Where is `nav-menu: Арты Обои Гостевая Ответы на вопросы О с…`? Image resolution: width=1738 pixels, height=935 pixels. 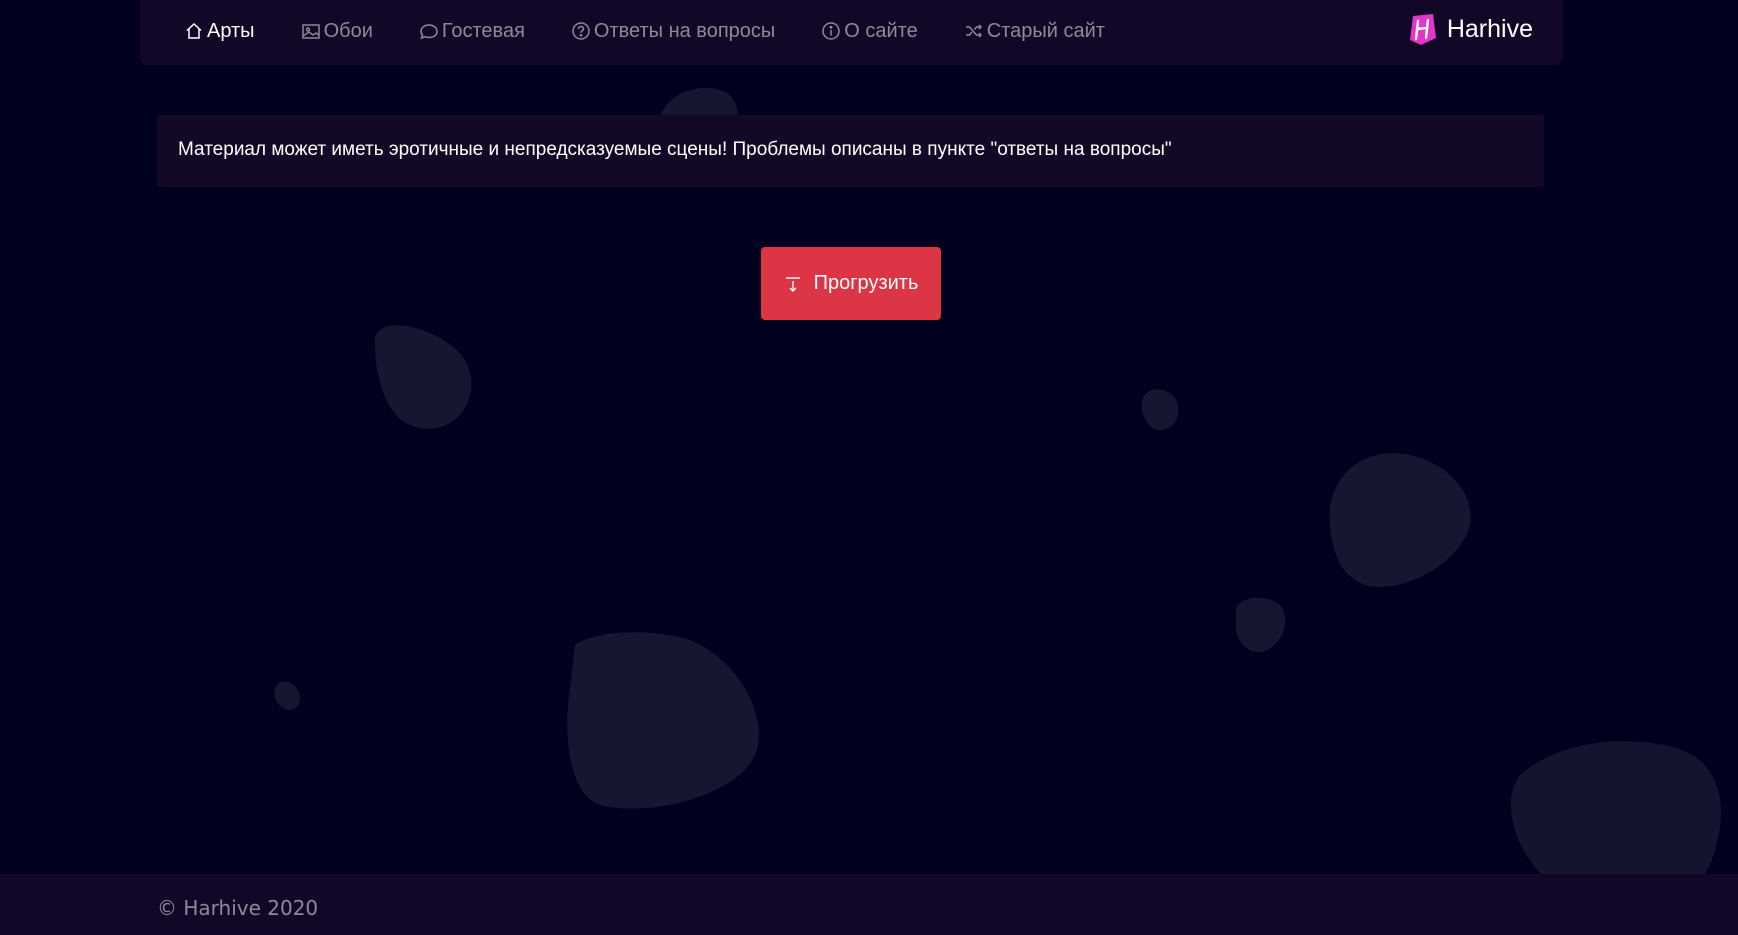 nav-menu: Арты Обои Гостевая Ответы на вопросы О с… is located at coordinates (667, 31).